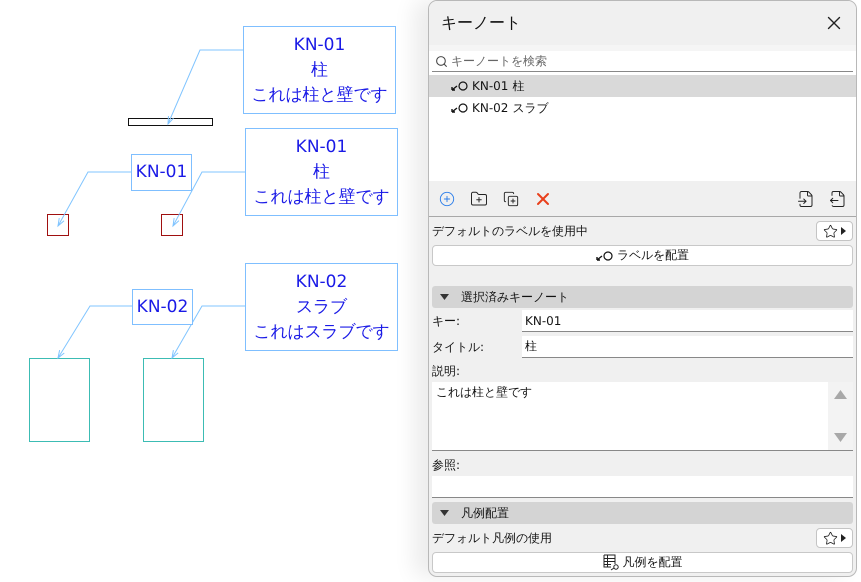 This screenshot has width=861, height=582. I want to click on field-label: タイトル:, so click(459, 347).